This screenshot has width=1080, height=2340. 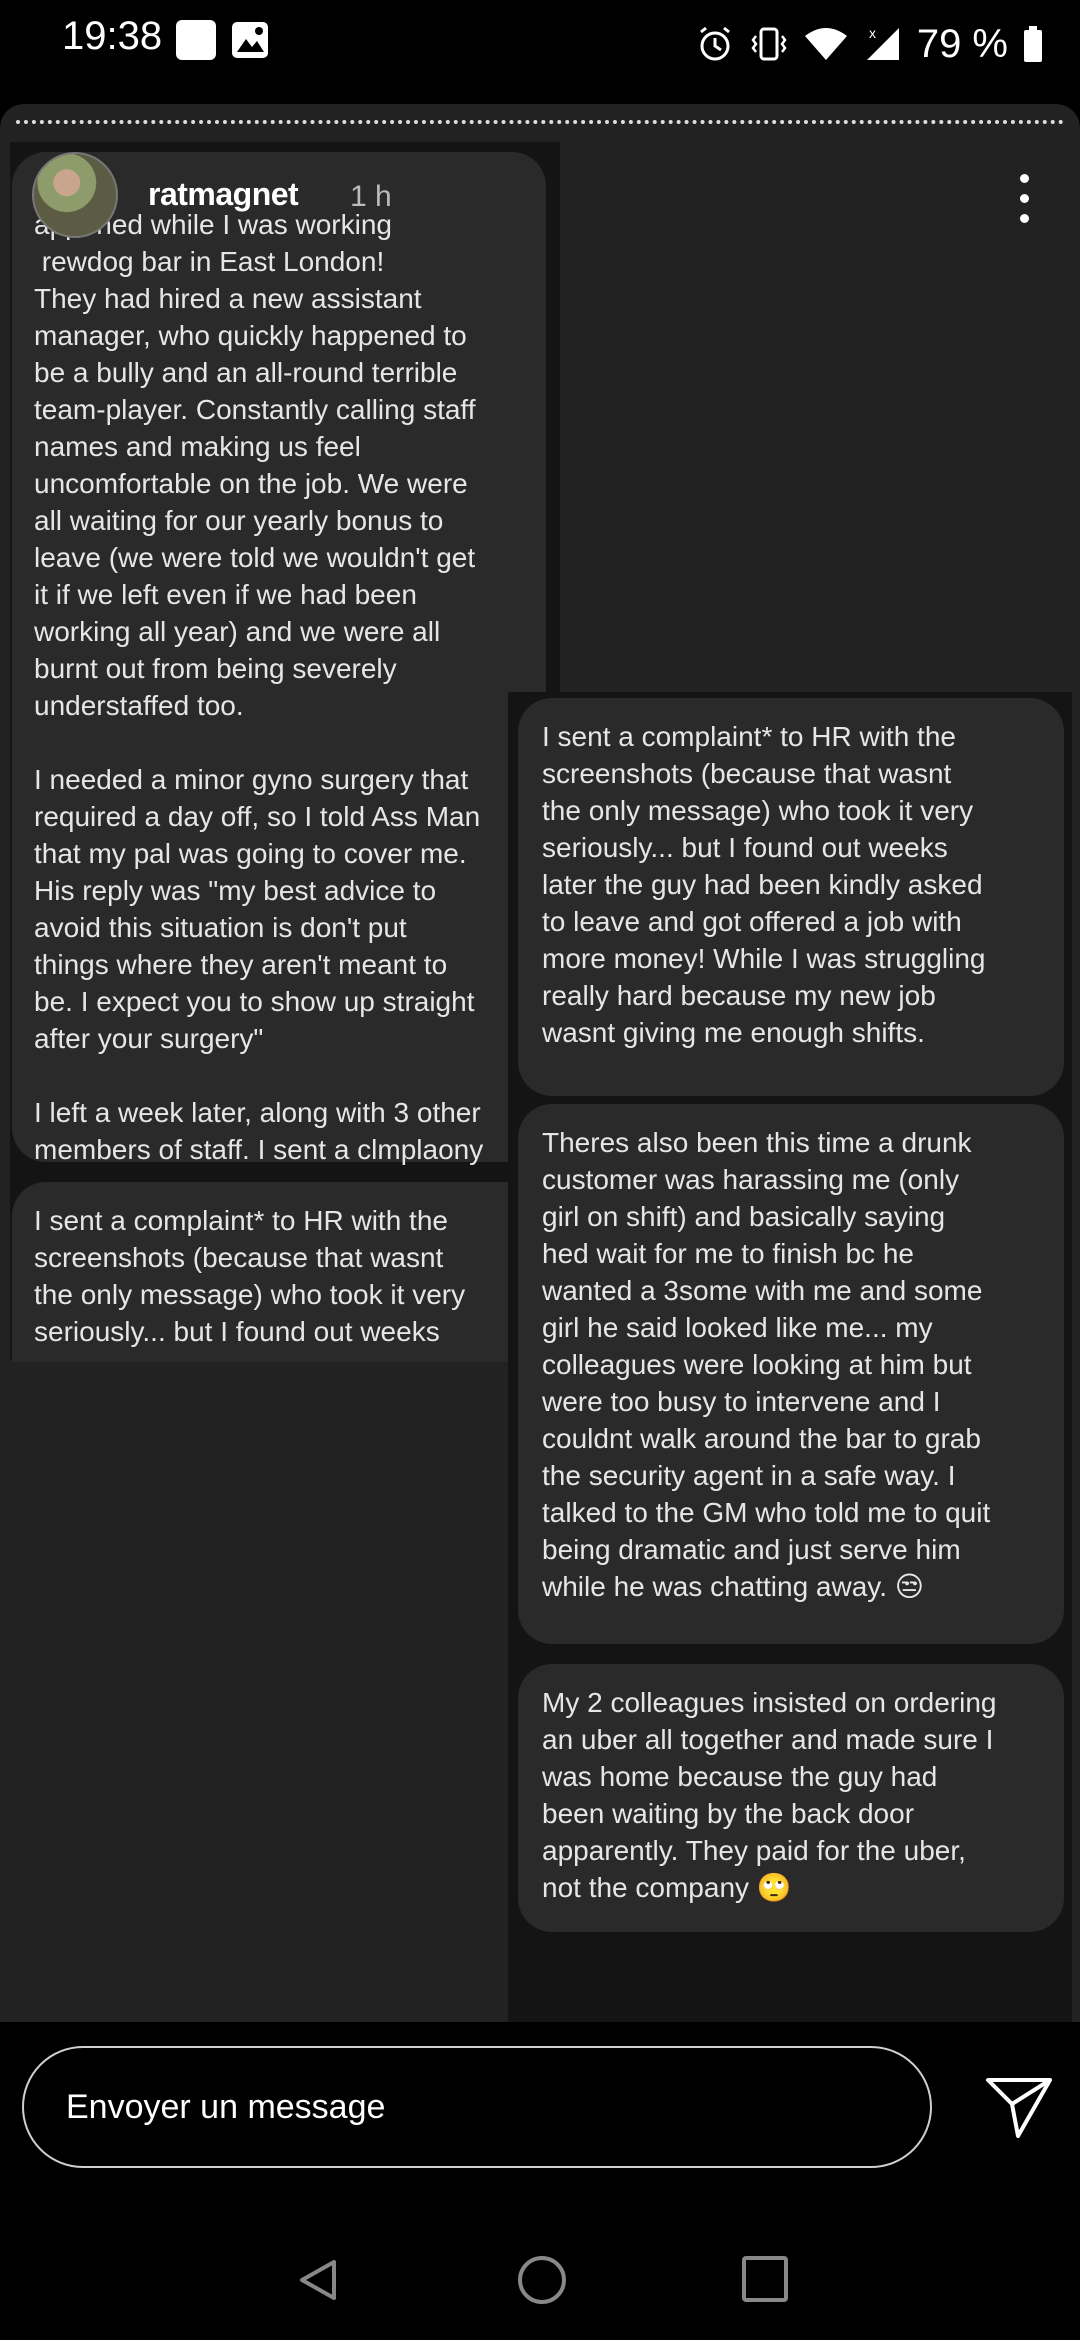 What do you see at coordinates (112, 36) in the screenshot?
I see `status-time: 19:38` at bounding box center [112, 36].